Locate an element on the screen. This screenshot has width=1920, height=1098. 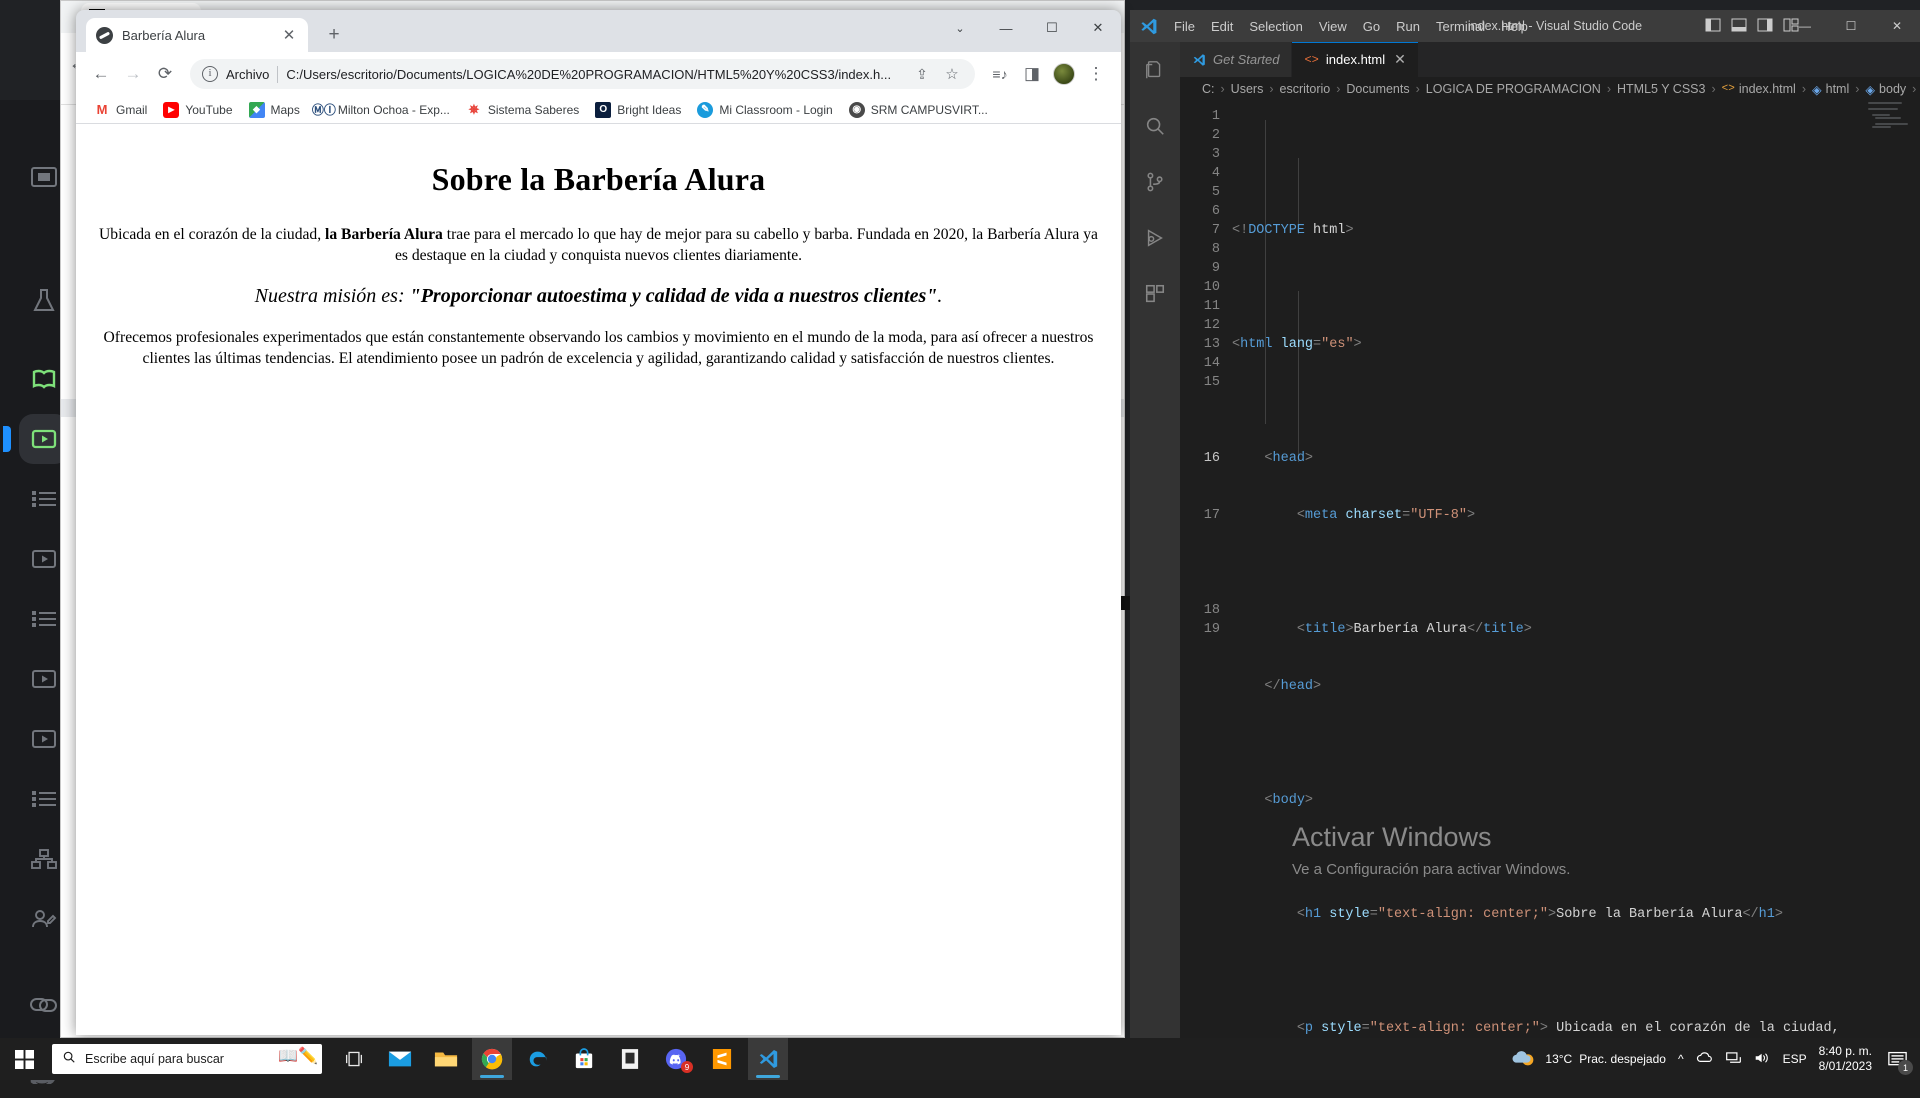
bookmark-star-icon: ☆ is located at coordinates (952, 74).